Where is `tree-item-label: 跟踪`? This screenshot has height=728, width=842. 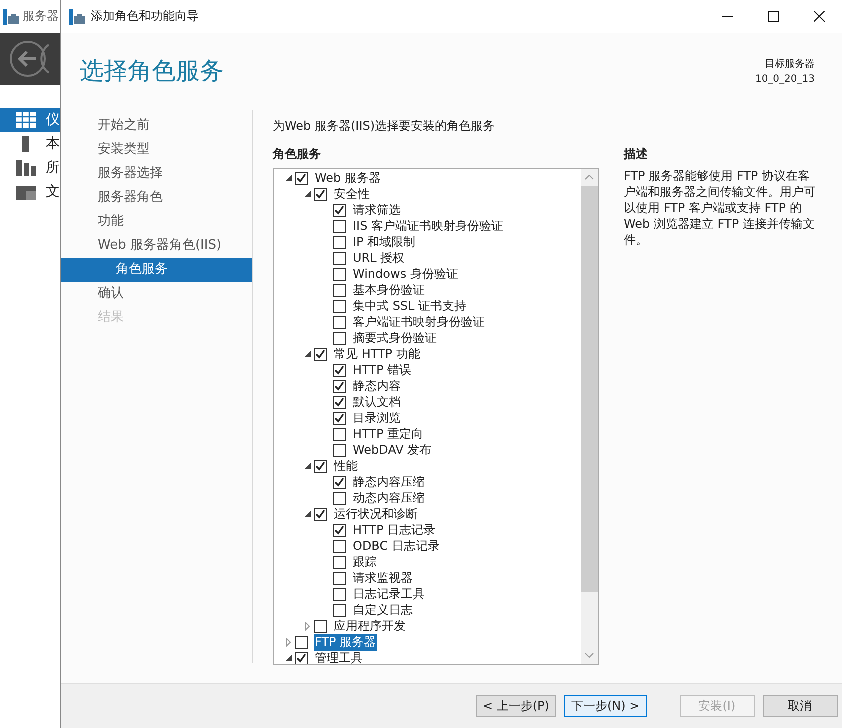 tree-item-label: 跟踪 is located at coordinates (365, 562).